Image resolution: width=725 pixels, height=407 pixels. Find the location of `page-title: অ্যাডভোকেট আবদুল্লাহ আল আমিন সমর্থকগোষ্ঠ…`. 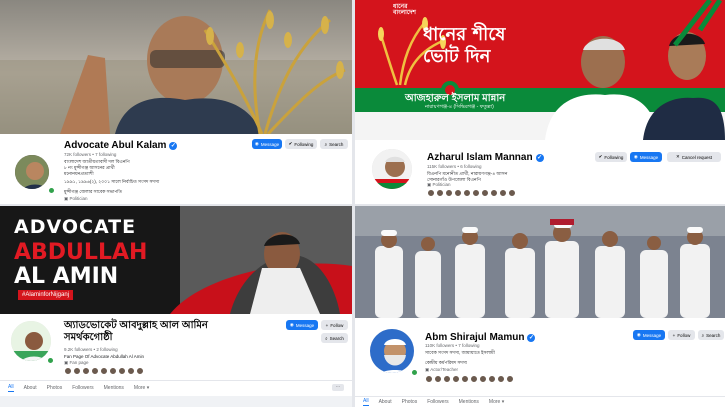

page-title: অ্যাডভোকেট আবদুল্লাহ আল আমিন সমর্থকগোষ্ঠ… is located at coordinates (154, 332).